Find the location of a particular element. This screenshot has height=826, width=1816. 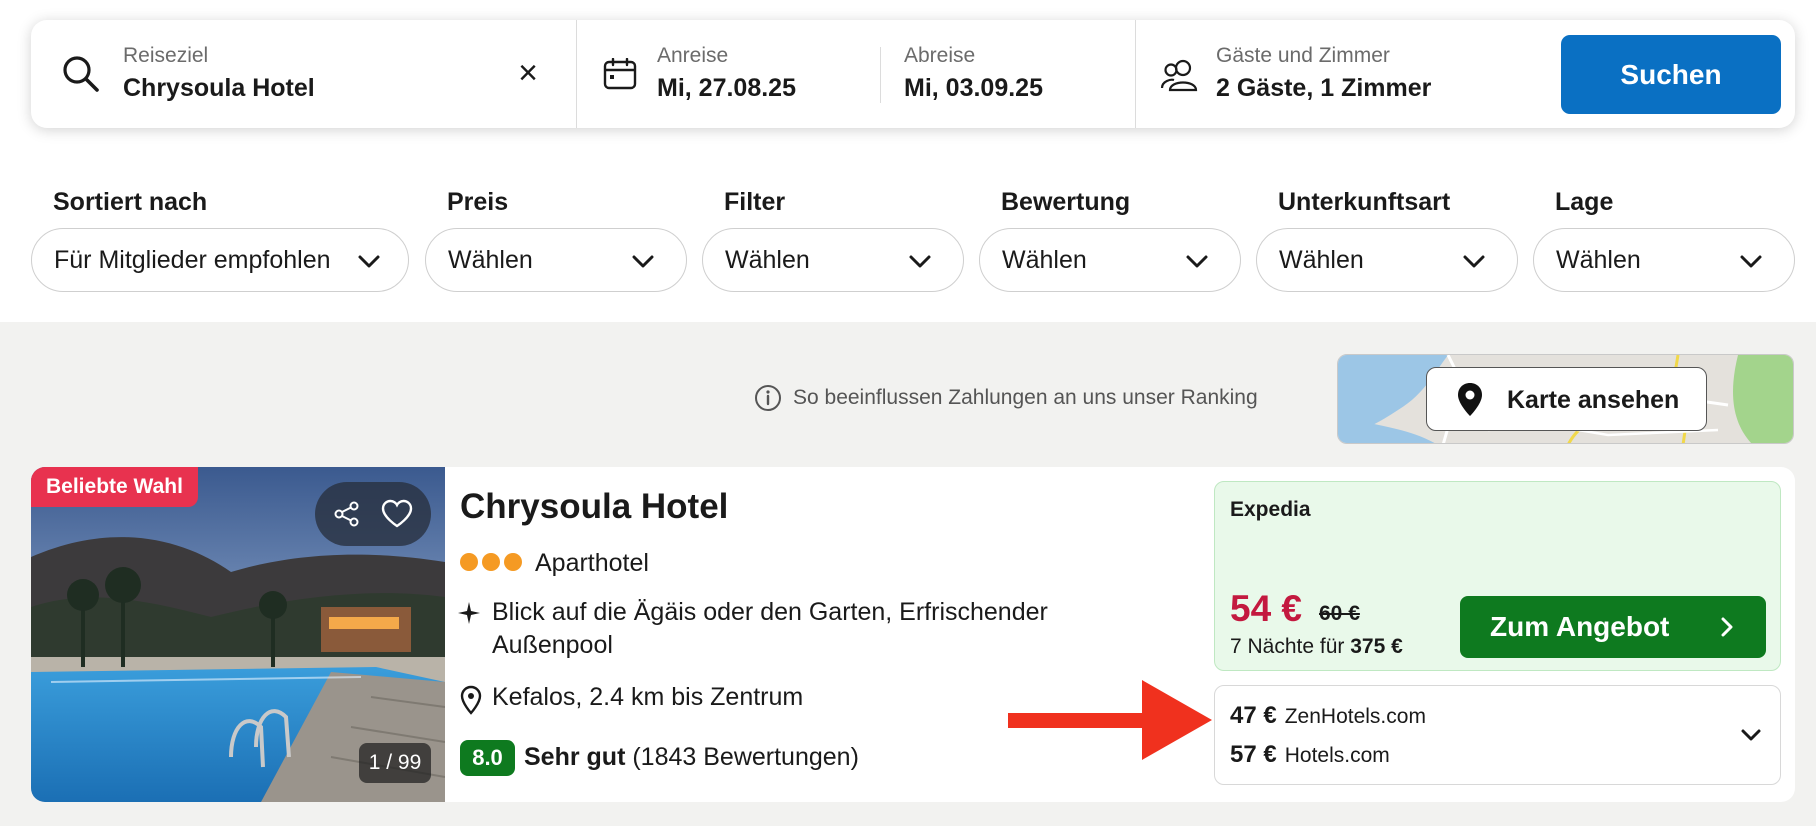

destination-value: Chrysoula Hotel is located at coordinates (219, 88).